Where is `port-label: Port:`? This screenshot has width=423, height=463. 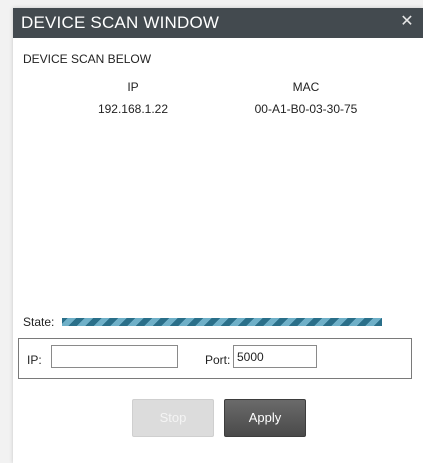 port-label: Port: is located at coordinates (218, 360).